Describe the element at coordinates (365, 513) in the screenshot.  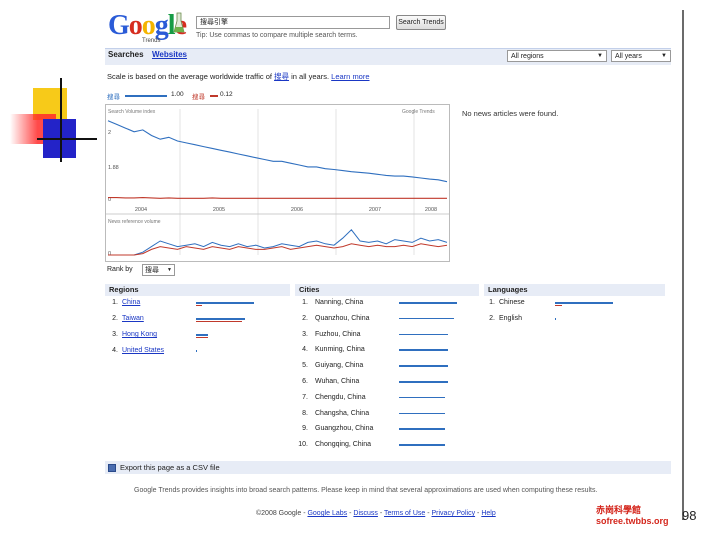
I see `footer-discuss-link: Discuss` at that location.